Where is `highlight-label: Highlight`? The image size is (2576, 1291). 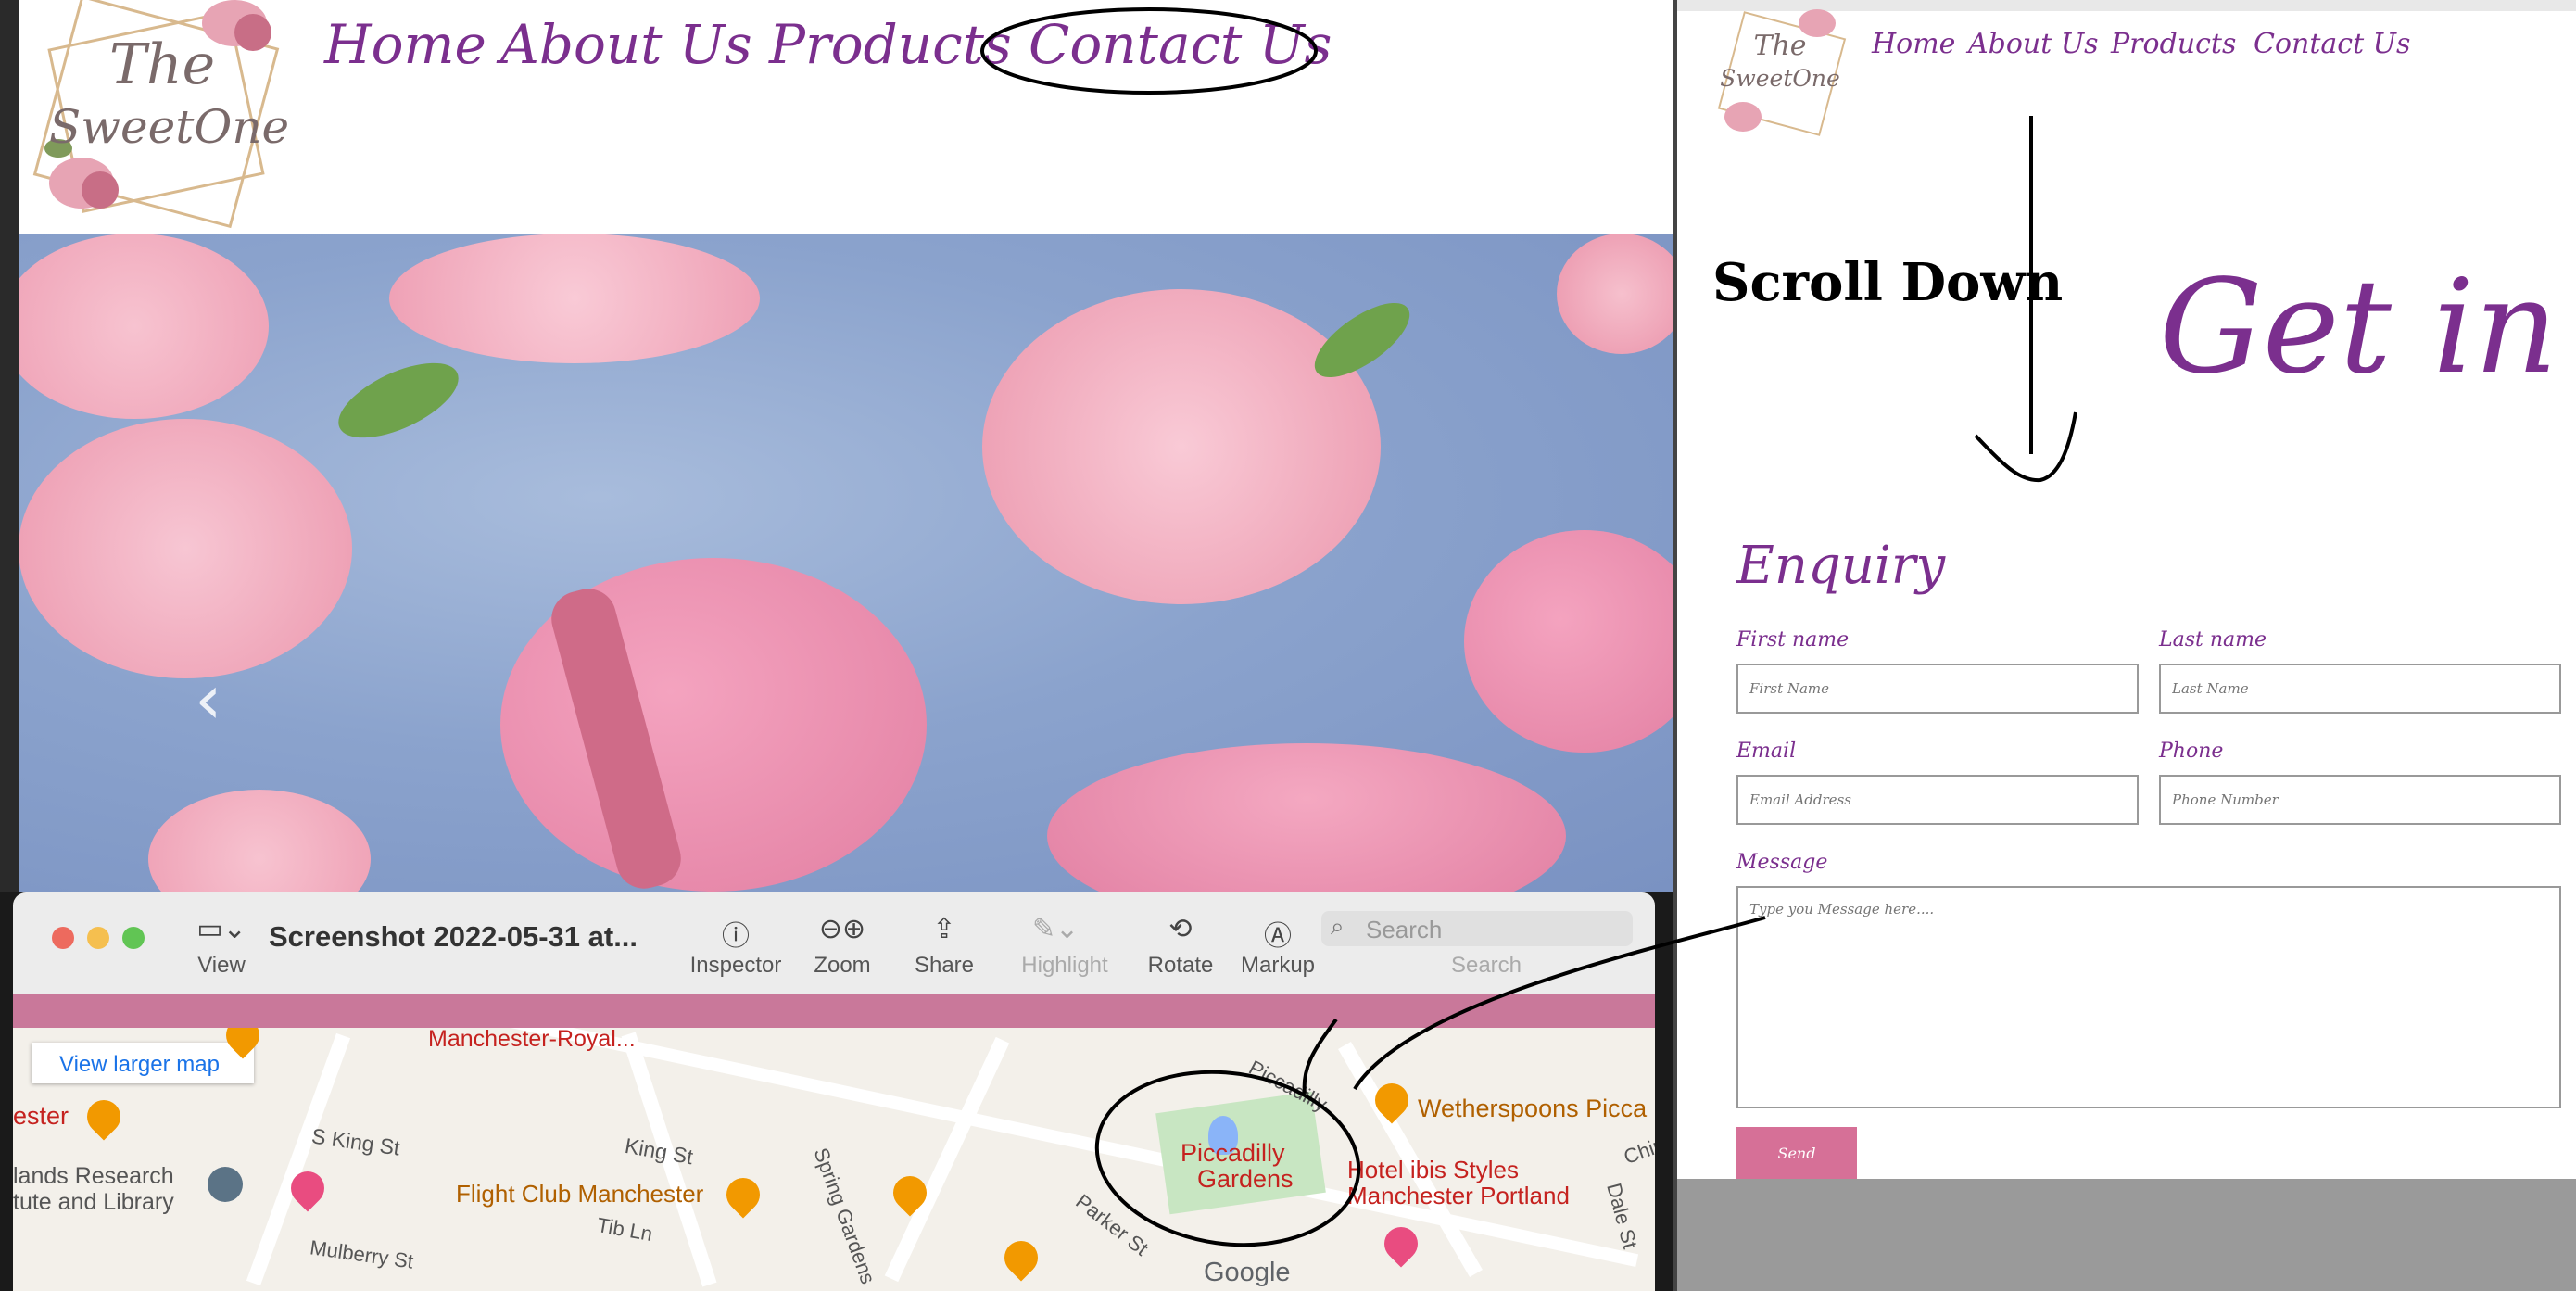
highlight-label: Highlight is located at coordinates (1064, 965).